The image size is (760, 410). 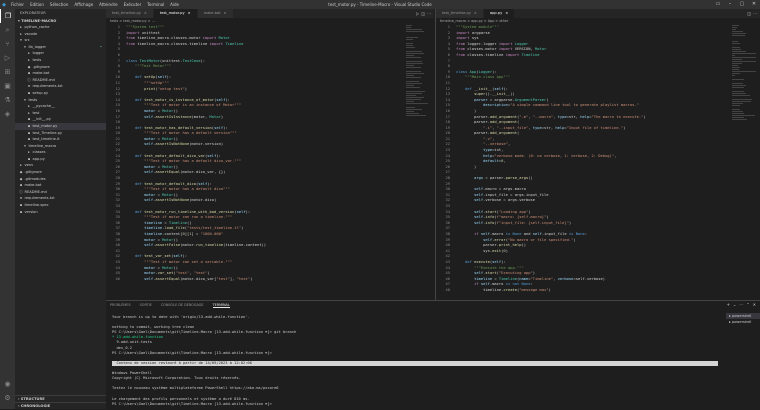 I want to click on menu-item-6: Terminal, so click(x=155, y=4).